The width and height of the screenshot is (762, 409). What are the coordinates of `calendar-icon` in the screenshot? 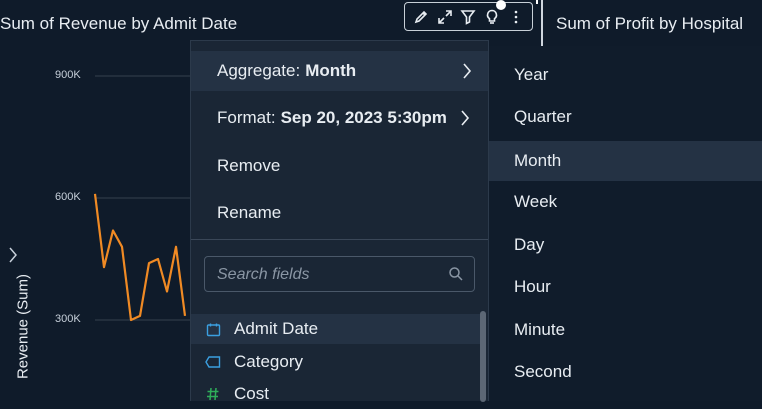 It's located at (213, 329).